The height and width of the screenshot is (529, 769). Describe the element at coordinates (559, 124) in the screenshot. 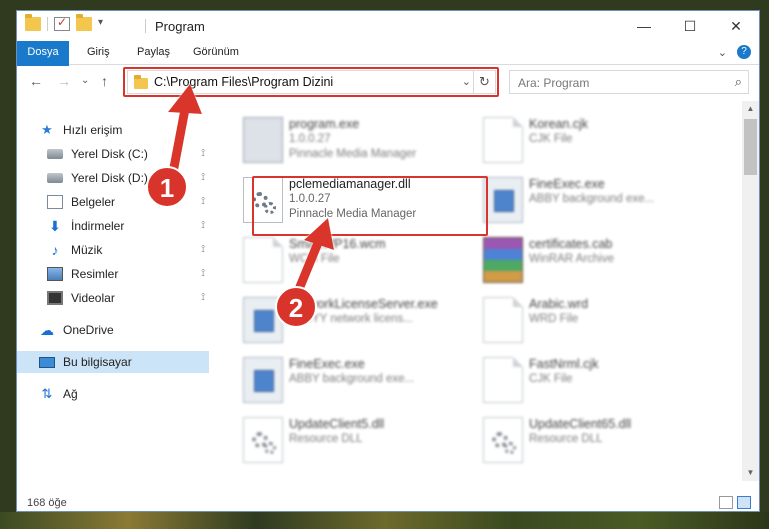

I see `file-name: Korean.cjk` at that location.